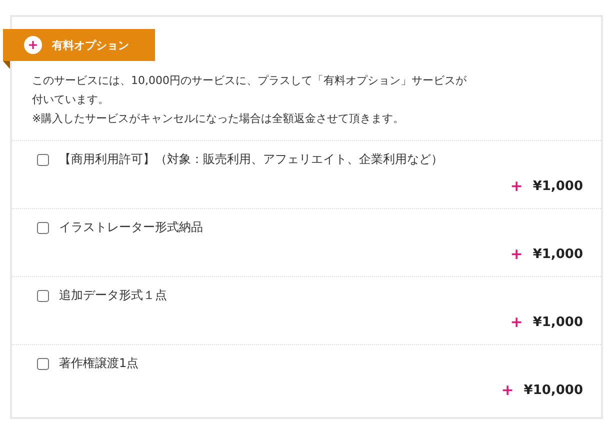 The width and height of the screenshot is (613, 435). I want to click on section-title: 有料オプション, so click(90, 45).